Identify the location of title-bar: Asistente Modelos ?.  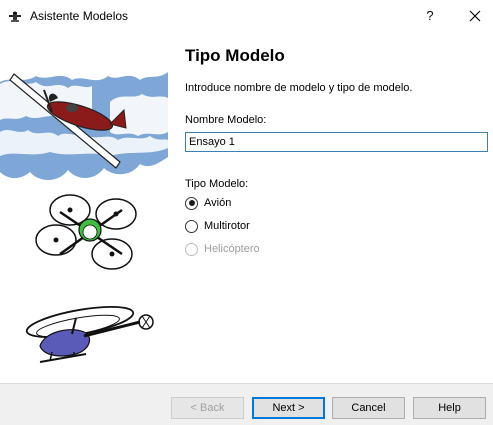
(246, 16).